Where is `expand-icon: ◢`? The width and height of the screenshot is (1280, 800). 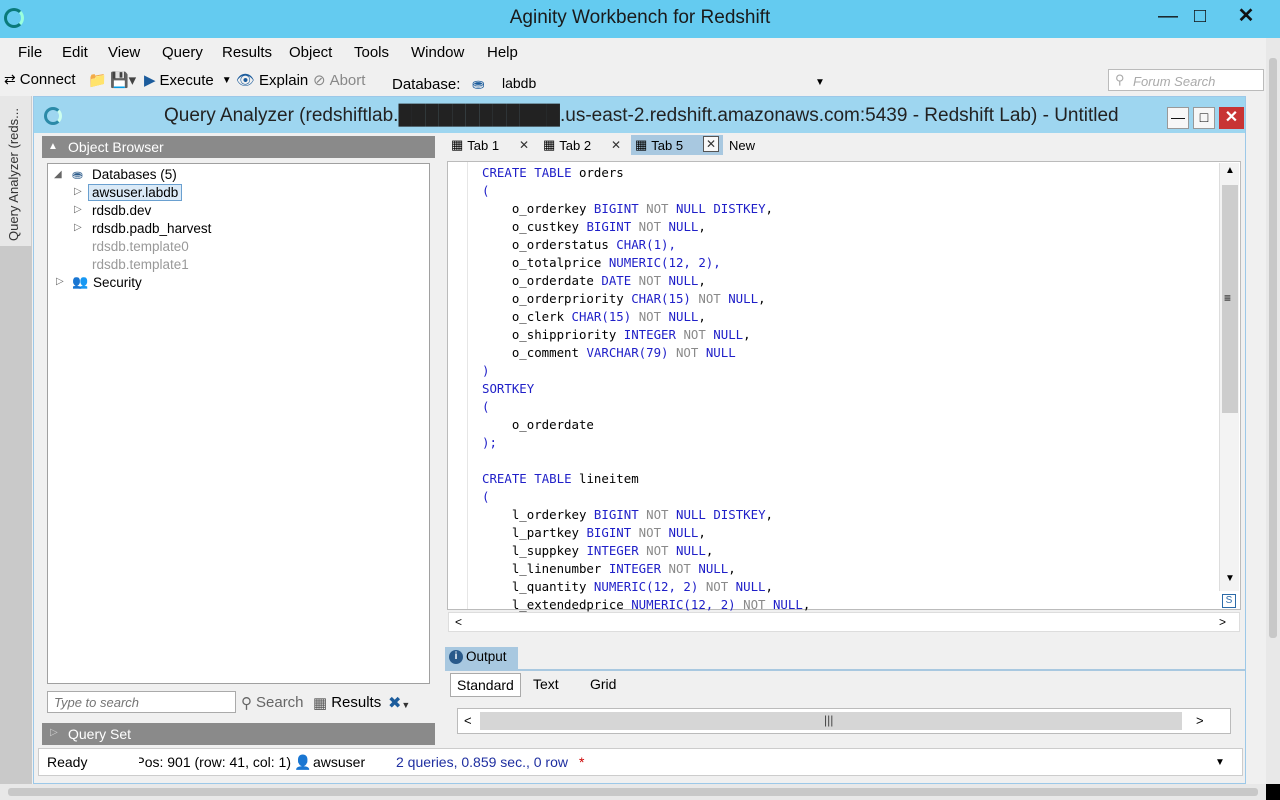 expand-icon: ◢ is located at coordinates (58, 174).